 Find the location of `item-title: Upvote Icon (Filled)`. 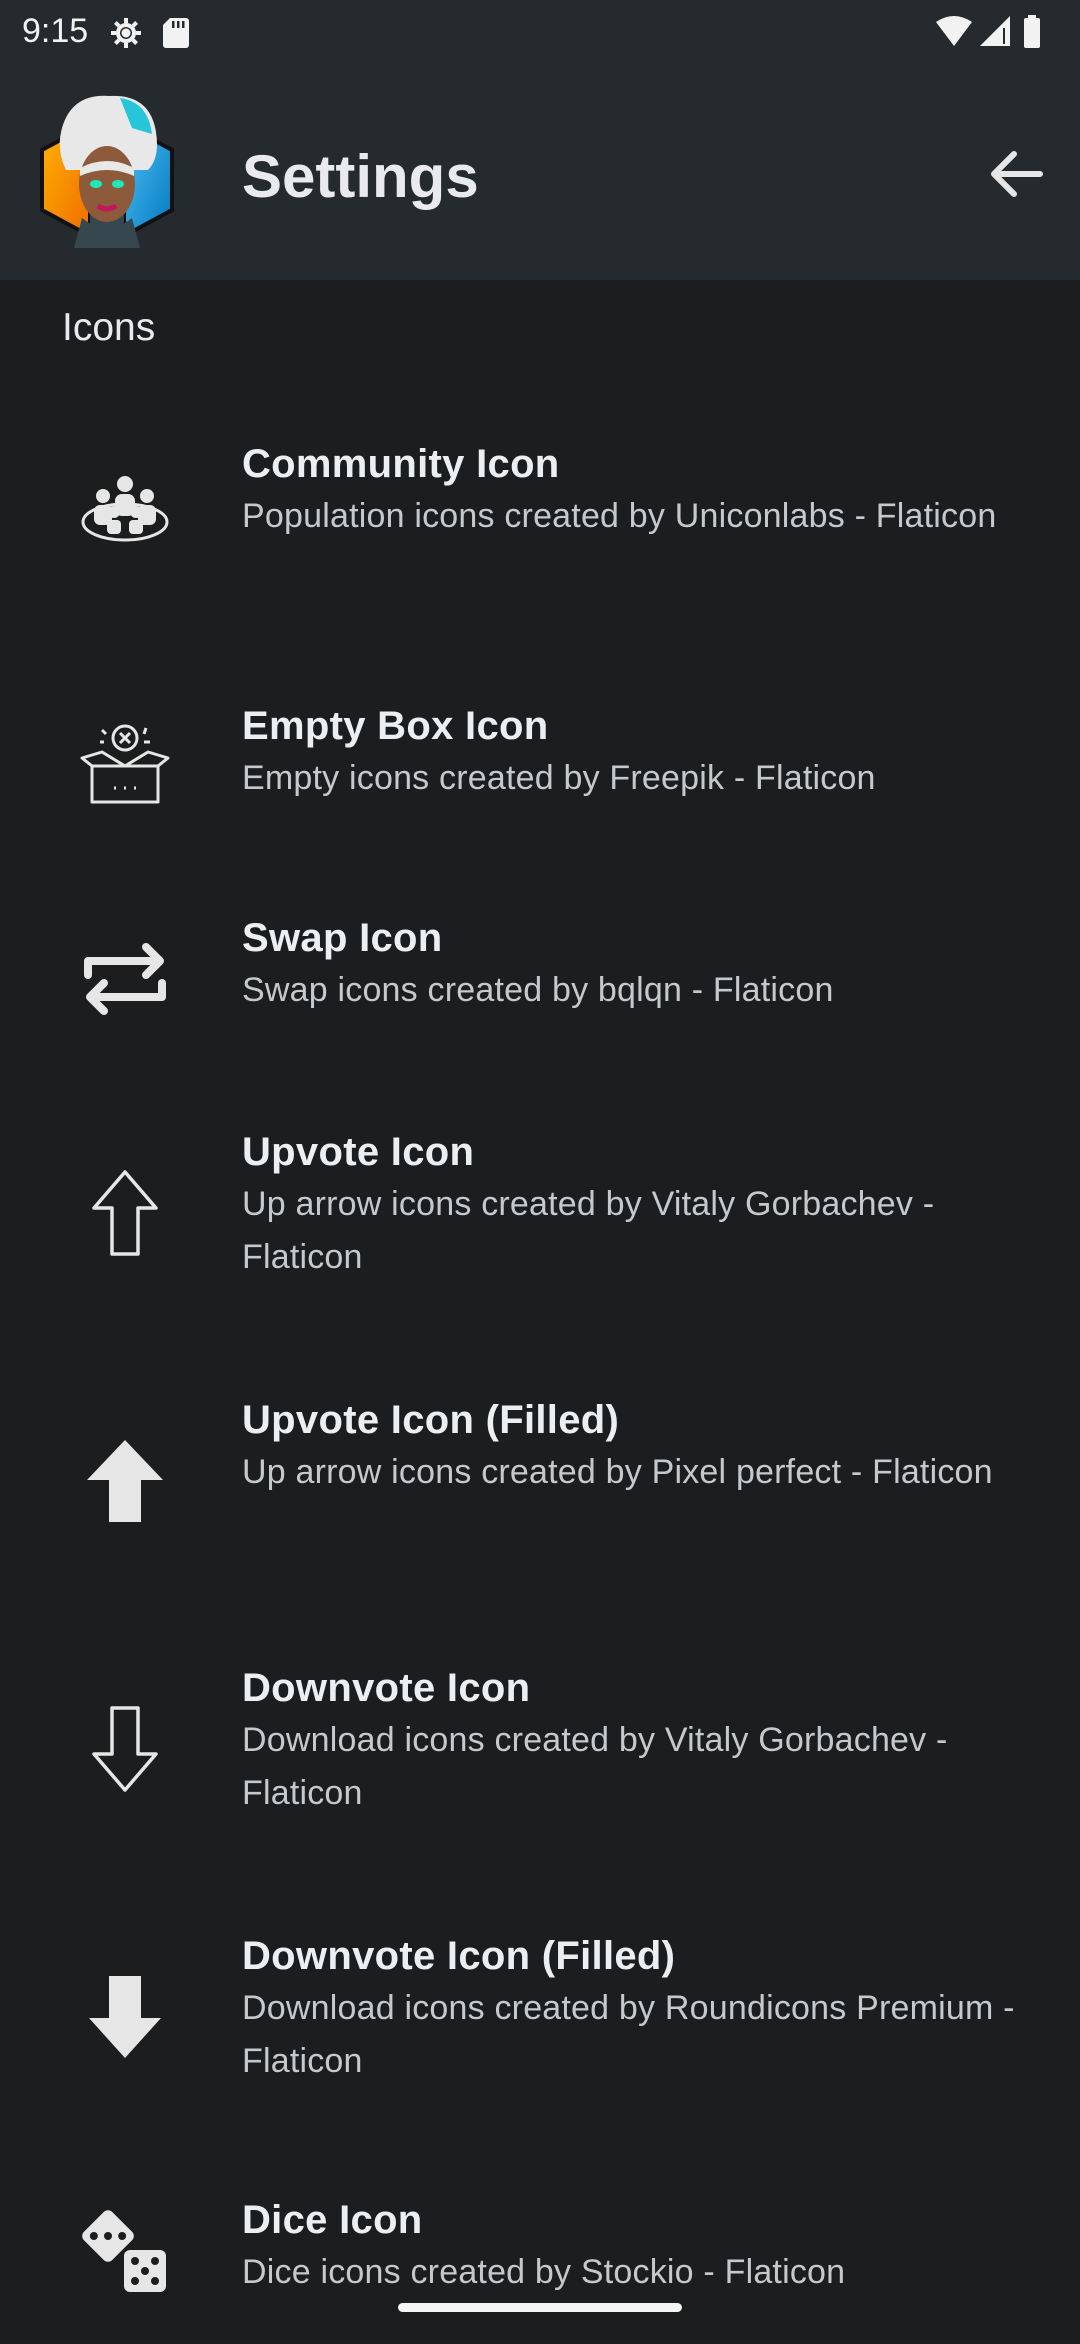

item-title: Upvote Icon (Filled) is located at coordinates (431, 1420).